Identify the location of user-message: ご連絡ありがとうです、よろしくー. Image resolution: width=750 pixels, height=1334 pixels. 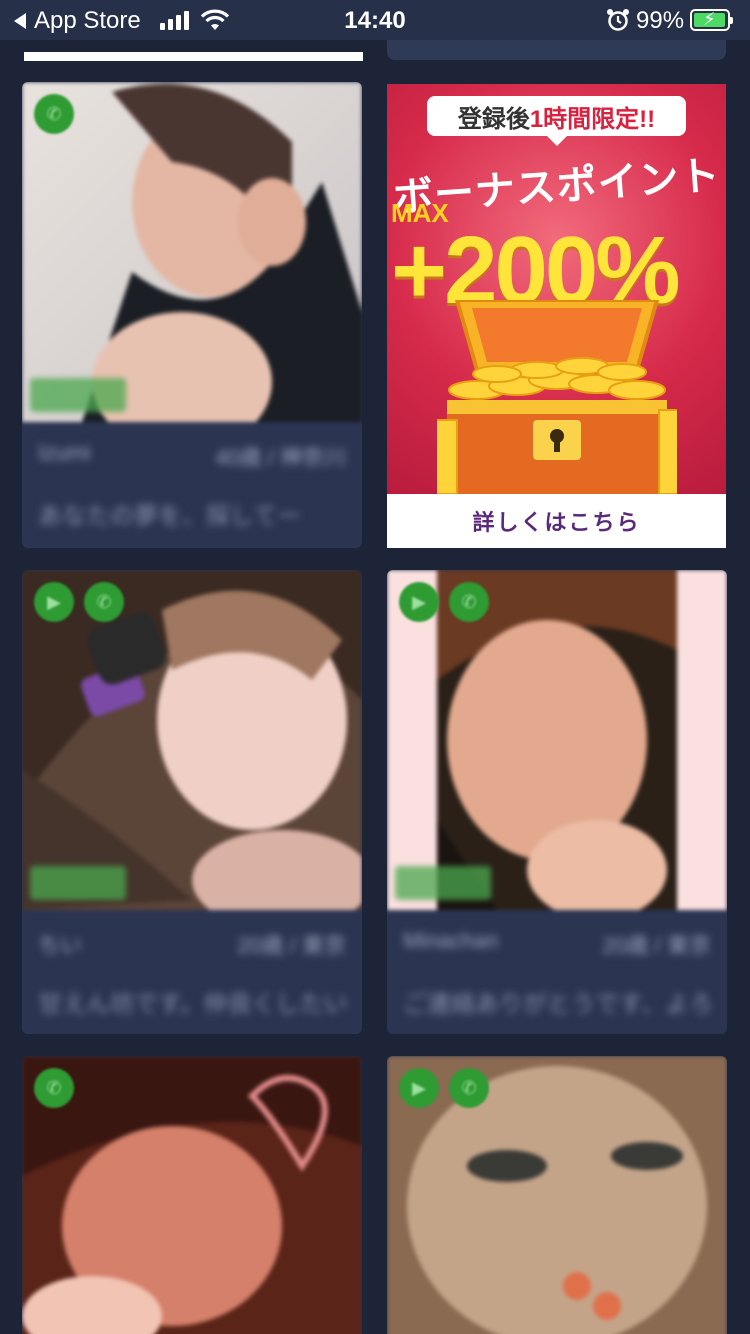
(557, 1004).